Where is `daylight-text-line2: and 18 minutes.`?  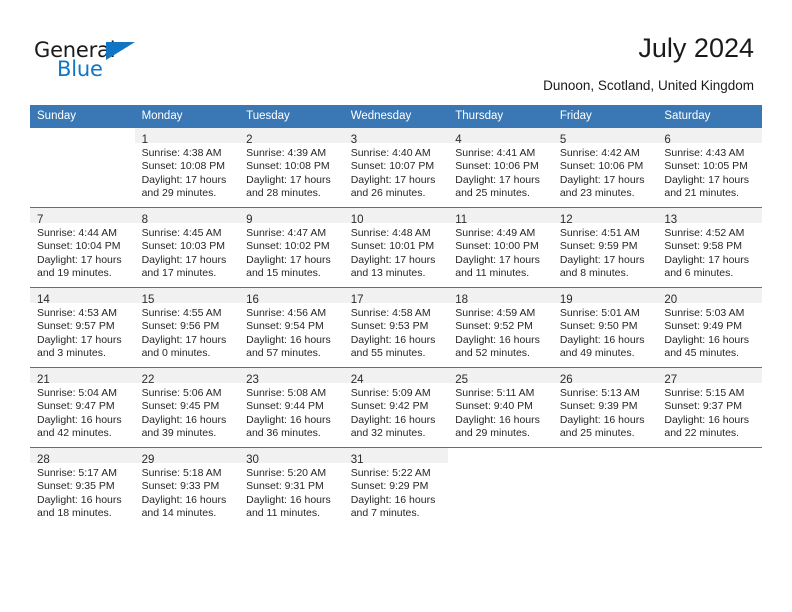
daylight-text-line2: and 18 minutes. is located at coordinates (74, 513).